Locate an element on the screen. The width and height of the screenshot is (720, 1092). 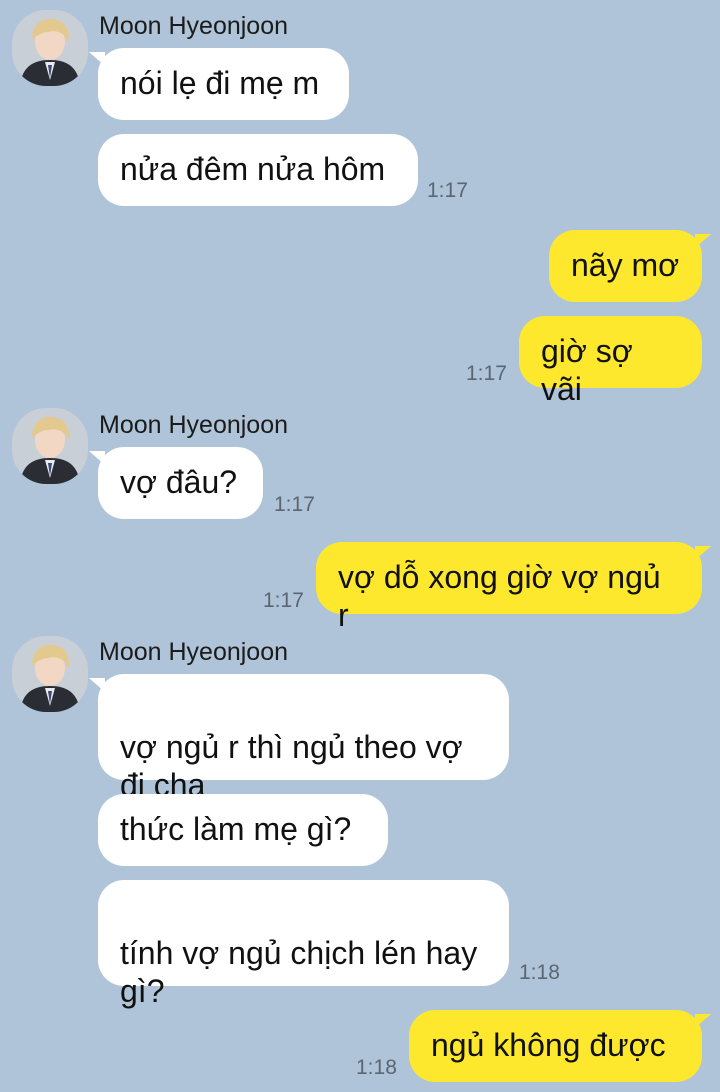
message-bubble: nửa đêm nửa hôm is located at coordinates (258, 170).